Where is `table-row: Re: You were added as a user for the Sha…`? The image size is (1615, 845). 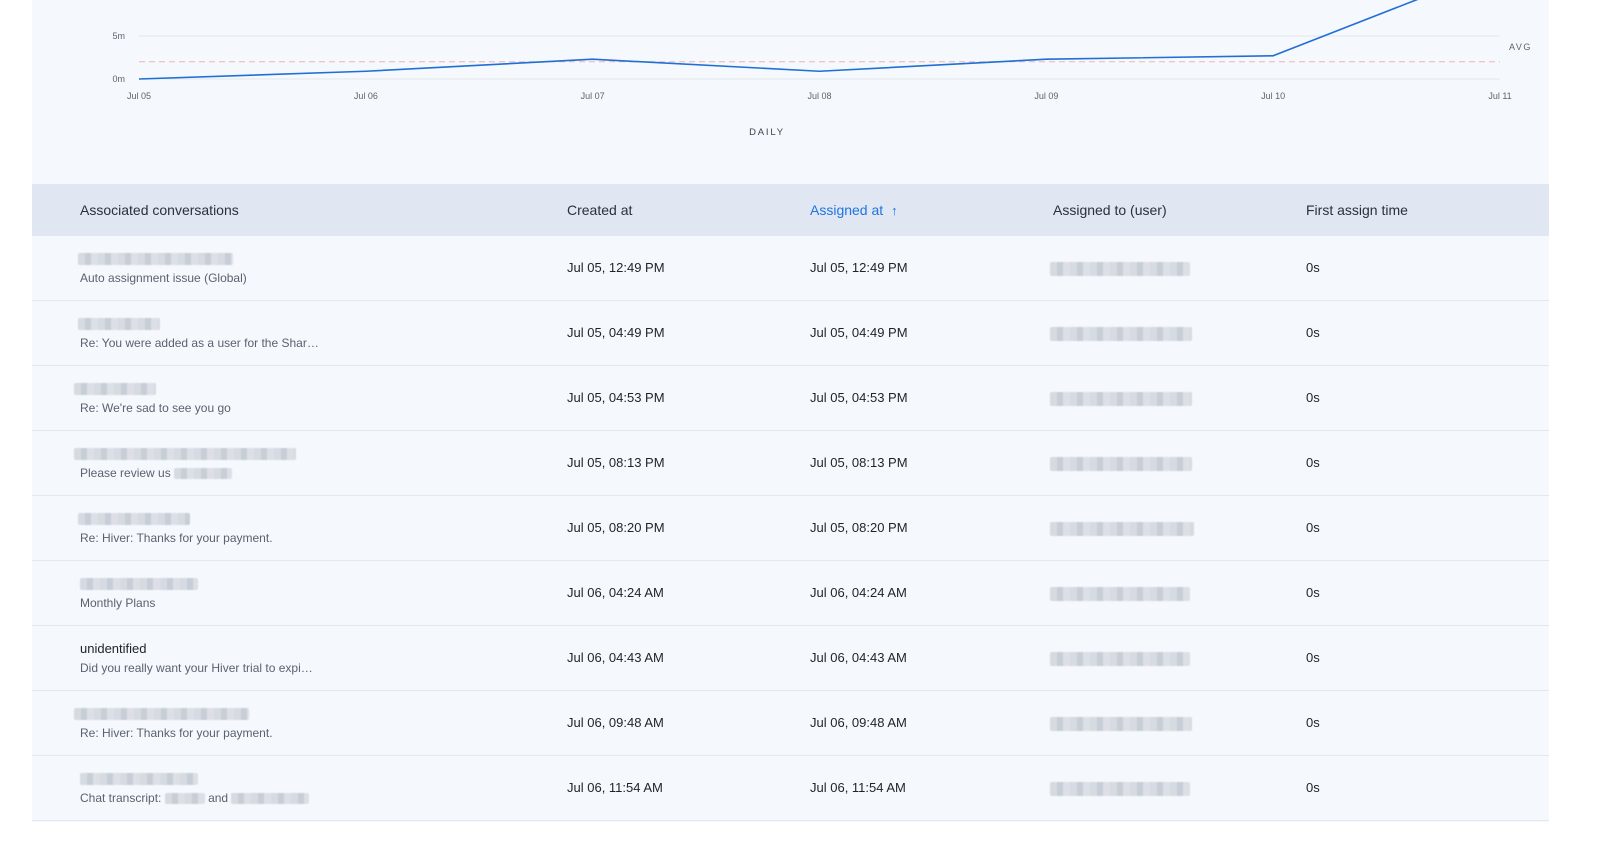
table-row: Re: You were added as a user for the Sha… is located at coordinates (790, 333).